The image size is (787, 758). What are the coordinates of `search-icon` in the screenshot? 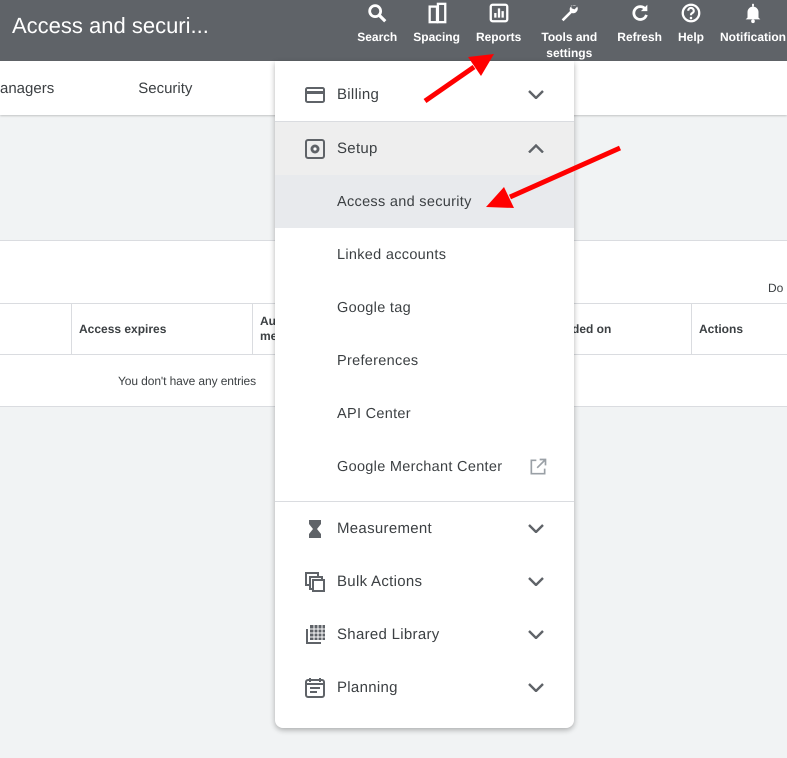 It's located at (377, 13).